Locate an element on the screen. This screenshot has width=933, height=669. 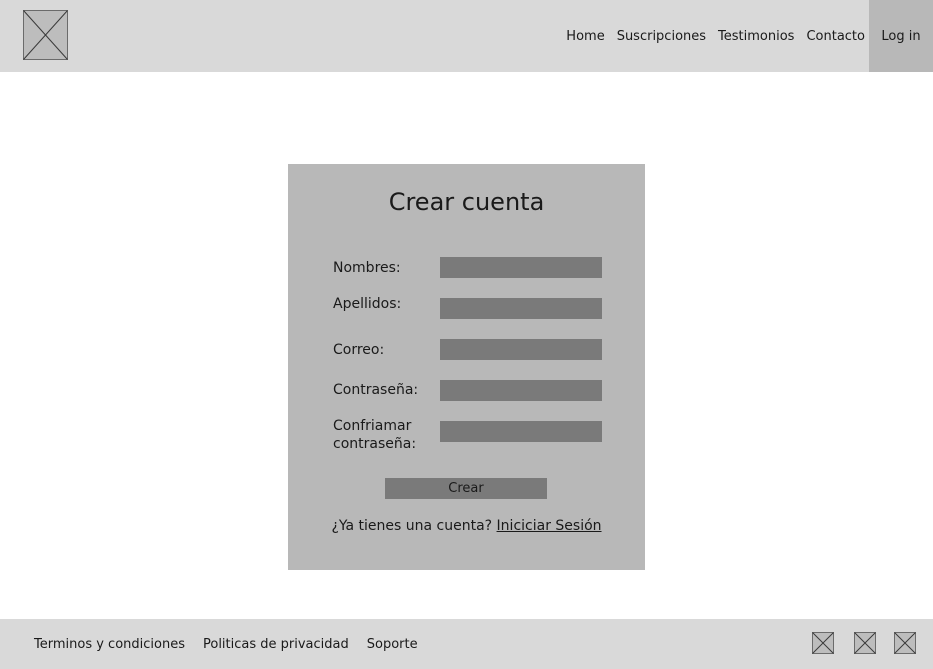
contrasena-label: Contraseña: is located at coordinates (376, 390).